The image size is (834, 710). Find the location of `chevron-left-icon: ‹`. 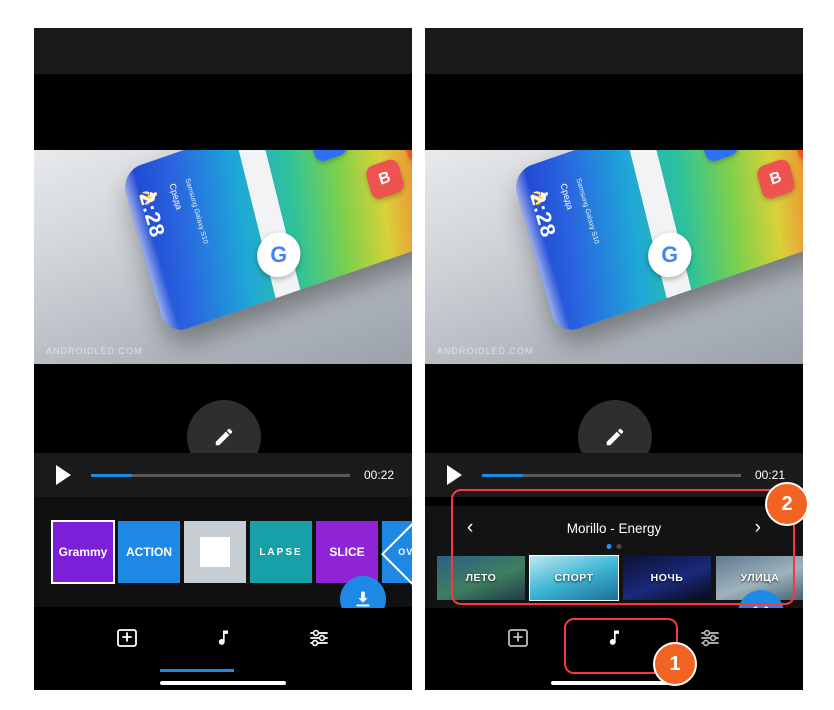

chevron-left-icon: ‹ is located at coordinates (470, 528).